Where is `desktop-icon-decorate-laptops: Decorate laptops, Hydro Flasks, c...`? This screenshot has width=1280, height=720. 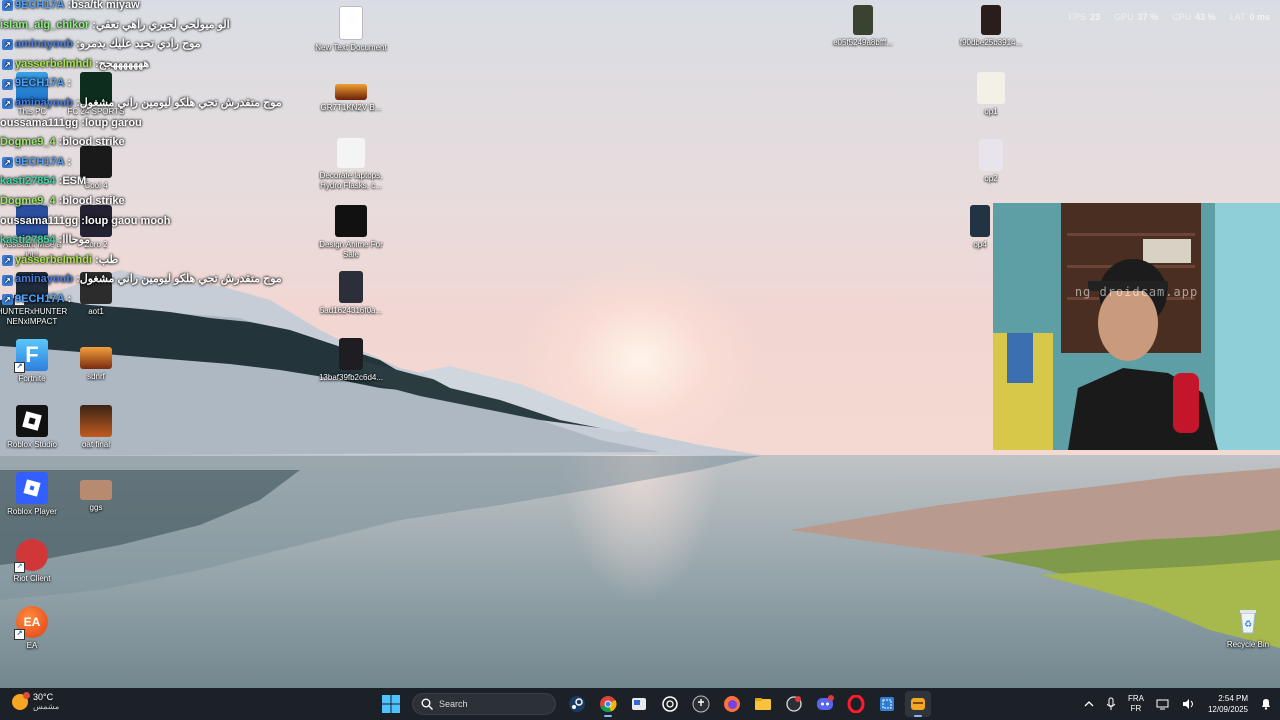 desktop-icon-decorate-laptops: Decorate laptops, Hydro Flasks, c... is located at coordinates (351, 164).